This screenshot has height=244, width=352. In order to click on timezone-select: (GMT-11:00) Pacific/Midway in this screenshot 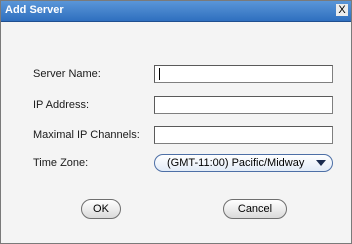, I will do `click(243, 163)`.